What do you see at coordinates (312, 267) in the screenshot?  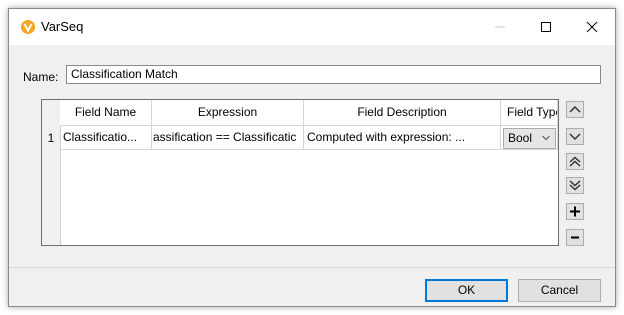 I see `footer-divider` at bounding box center [312, 267].